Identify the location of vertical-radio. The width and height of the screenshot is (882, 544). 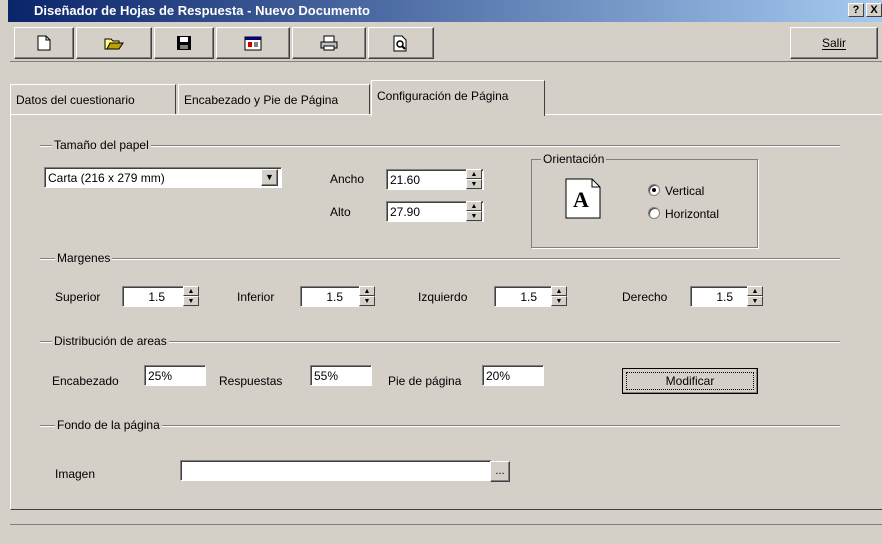
(654, 190).